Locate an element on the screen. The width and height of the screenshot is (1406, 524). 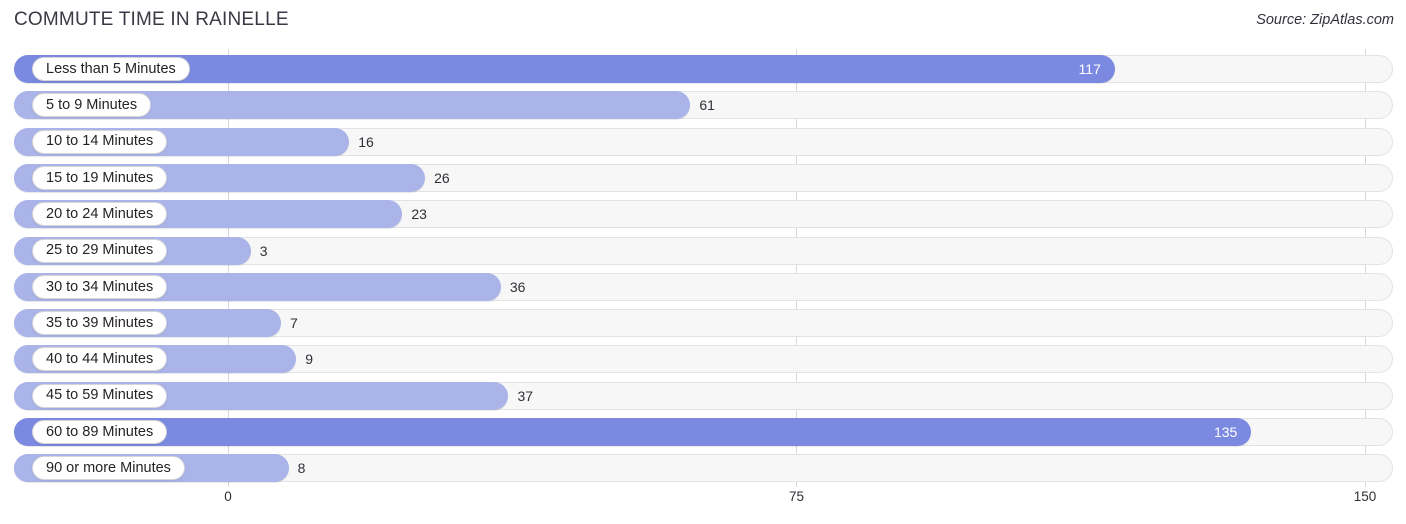
bar-category-label-text: 30 to 34 Minutes is located at coordinates (100, 286).